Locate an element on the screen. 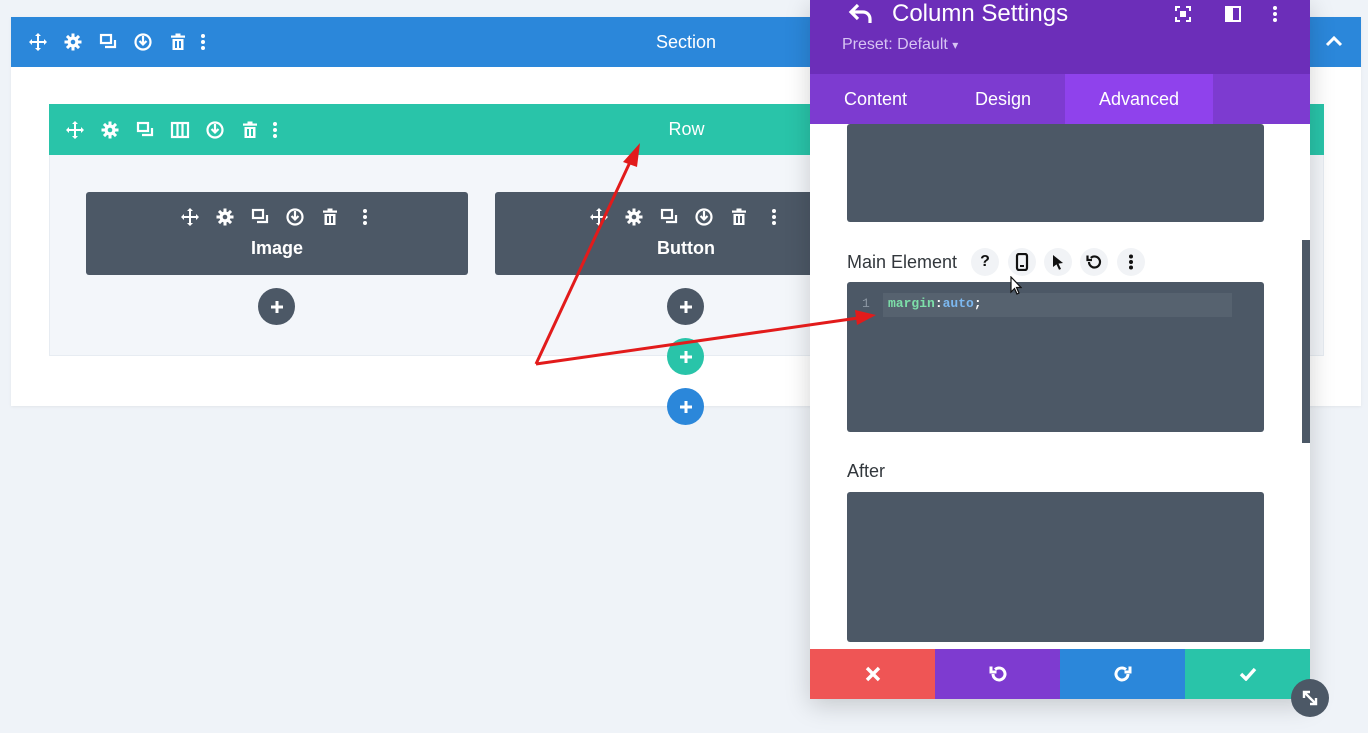 The width and height of the screenshot is (1368, 733). css-property: margin is located at coordinates (911, 303).